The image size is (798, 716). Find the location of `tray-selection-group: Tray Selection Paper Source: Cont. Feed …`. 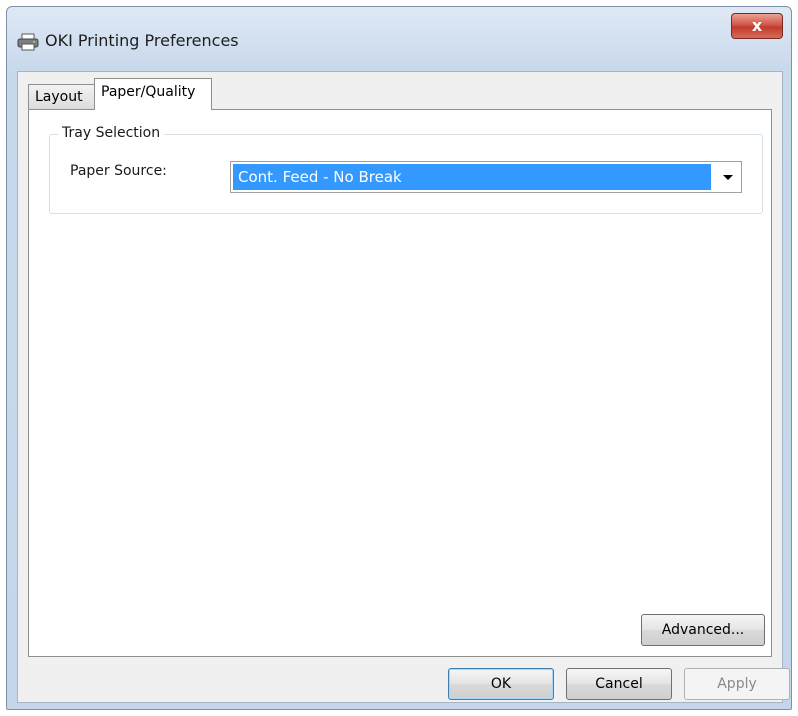

tray-selection-group: Tray Selection Paper Source: Cont. Feed … is located at coordinates (406, 169).